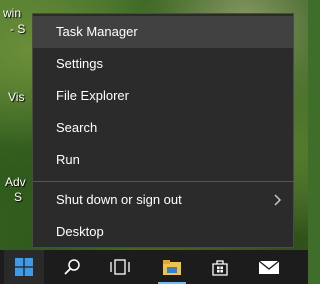  What do you see at coordinates (77, 127) in the screenshot?
I see `menu-item-label: Search` at bounding box center [77, 127].